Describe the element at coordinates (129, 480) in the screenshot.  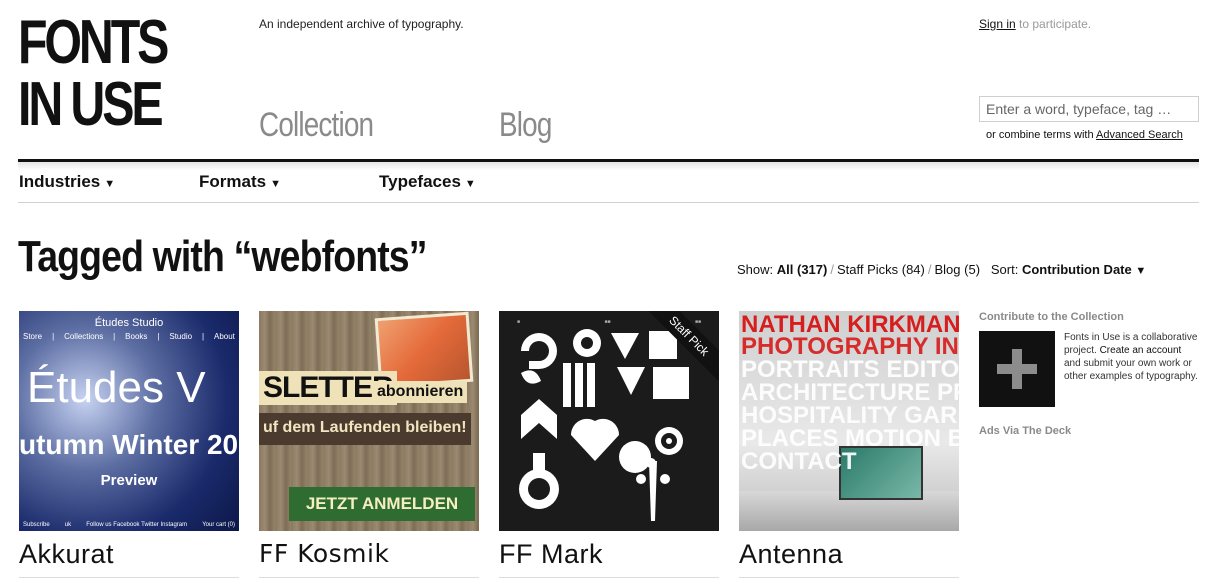
I see `thumb-preview-label: Preview` at that location.